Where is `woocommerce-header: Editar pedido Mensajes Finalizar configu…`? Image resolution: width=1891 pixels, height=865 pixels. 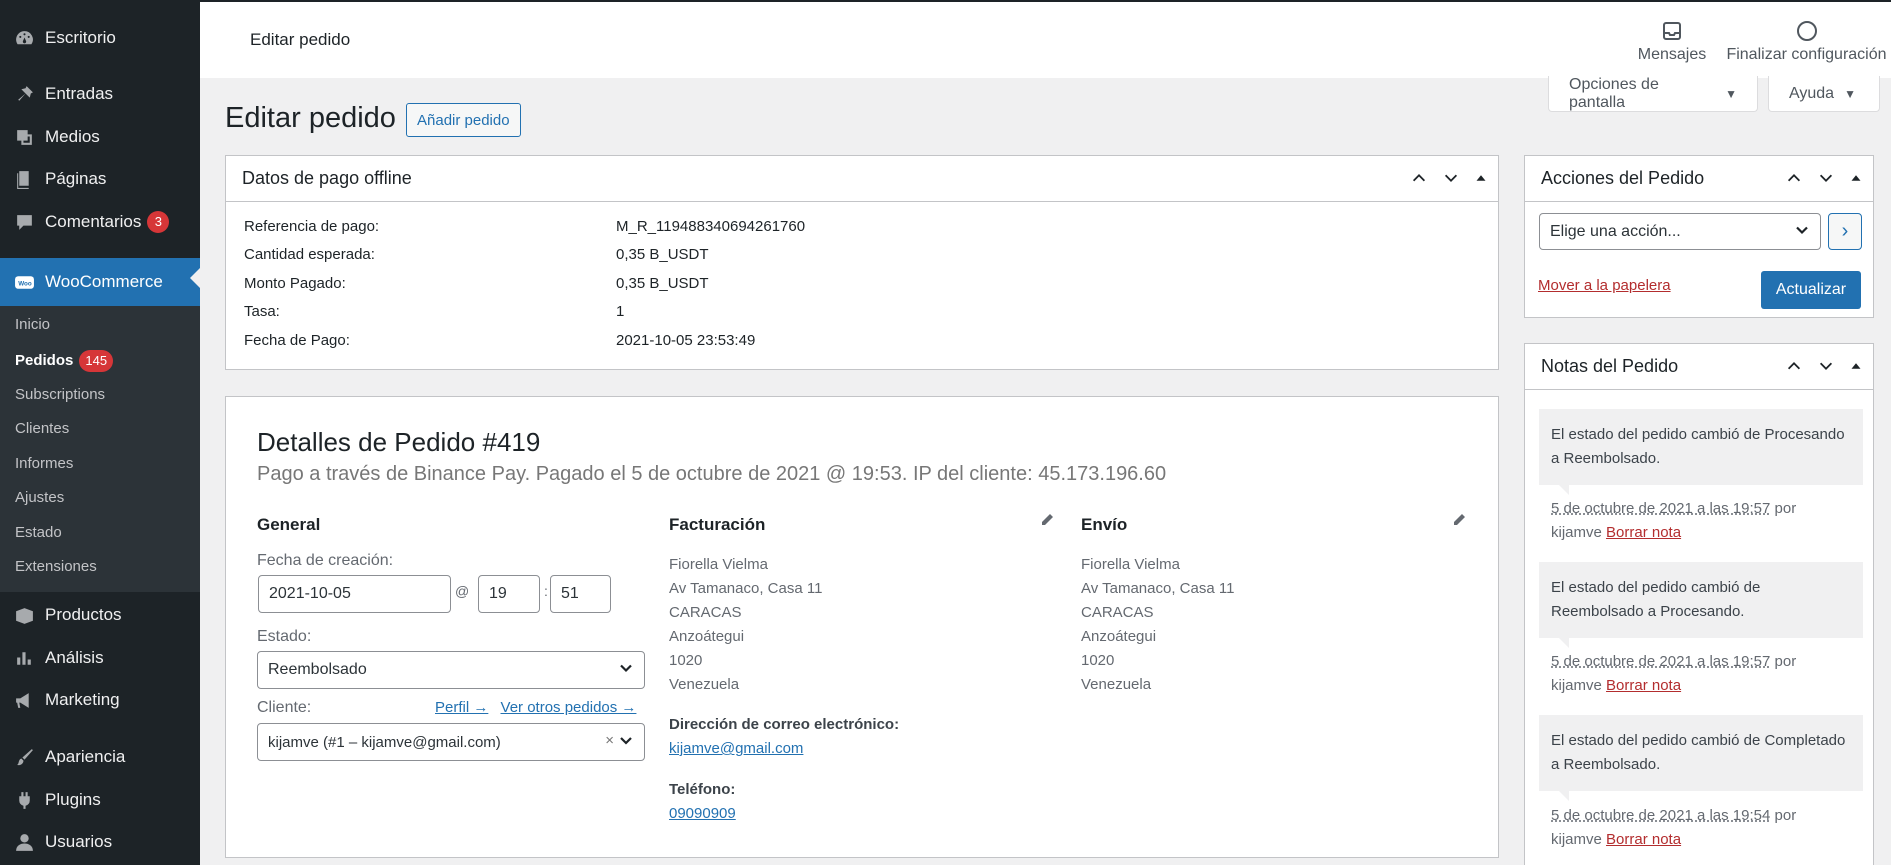 woocommerce-header: Editar pedido Mensajes Finalizar configu… is located at coordinates (1045, 39).